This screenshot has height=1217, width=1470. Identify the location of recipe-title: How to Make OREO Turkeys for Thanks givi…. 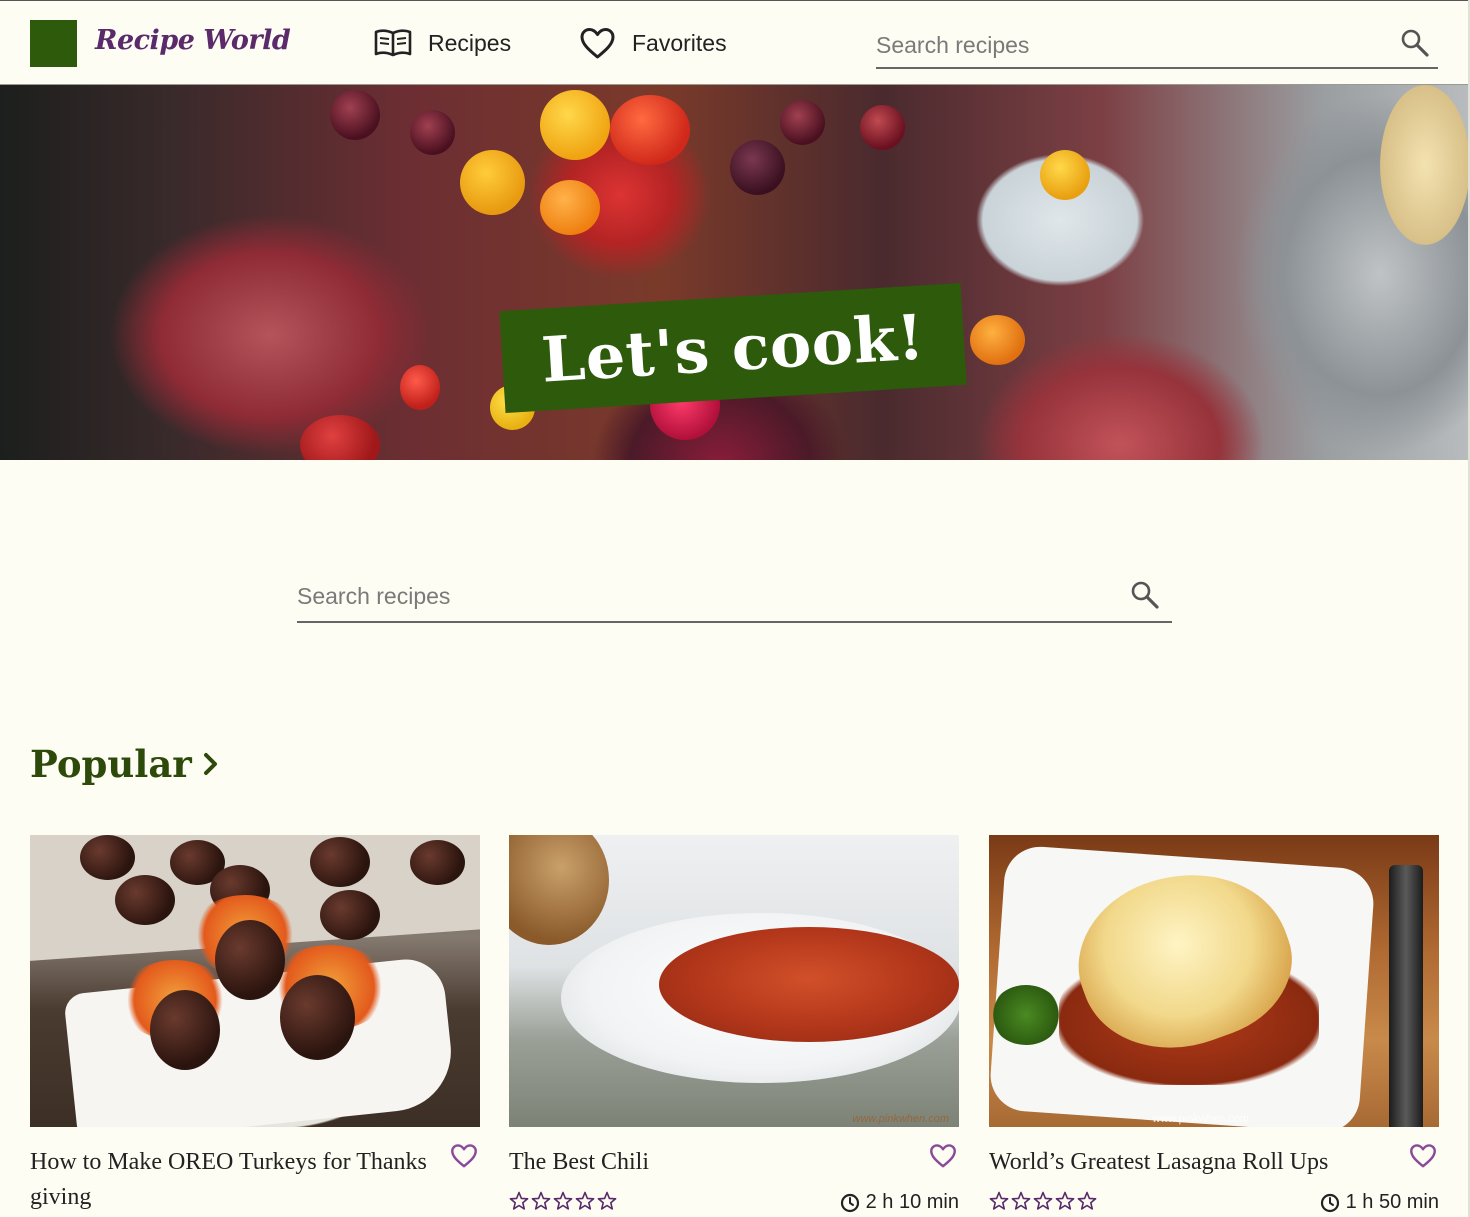
(230, 1180).